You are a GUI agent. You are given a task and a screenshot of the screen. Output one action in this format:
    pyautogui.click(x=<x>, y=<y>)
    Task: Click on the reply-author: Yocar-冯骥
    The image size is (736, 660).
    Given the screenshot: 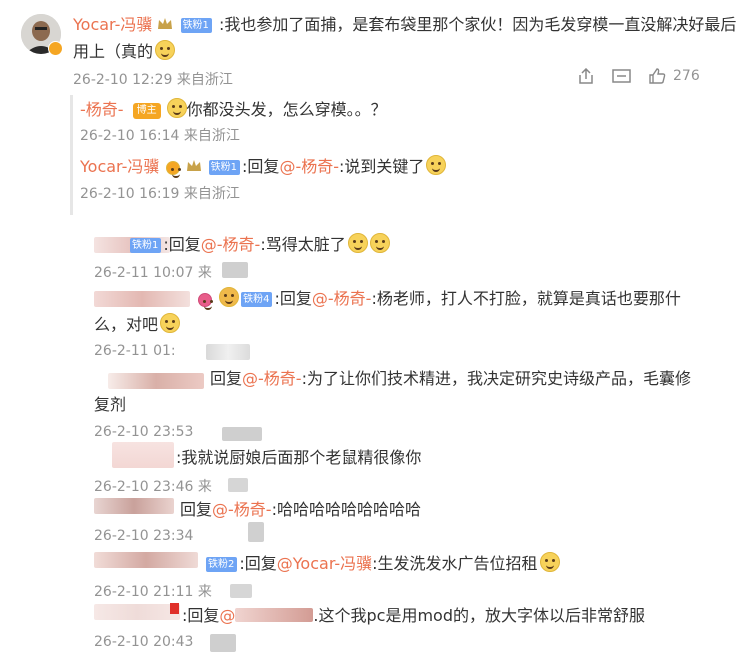 What is the action you would take?
    pyautogui.click(x=119, y=166)
    